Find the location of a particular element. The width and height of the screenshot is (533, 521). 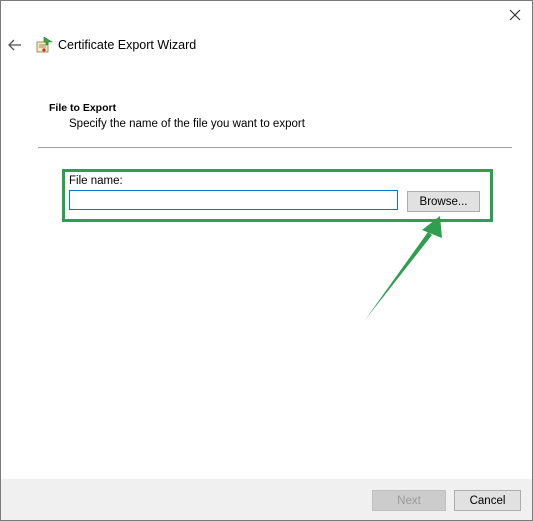

file-name-input is located at coordinates (233, 200).